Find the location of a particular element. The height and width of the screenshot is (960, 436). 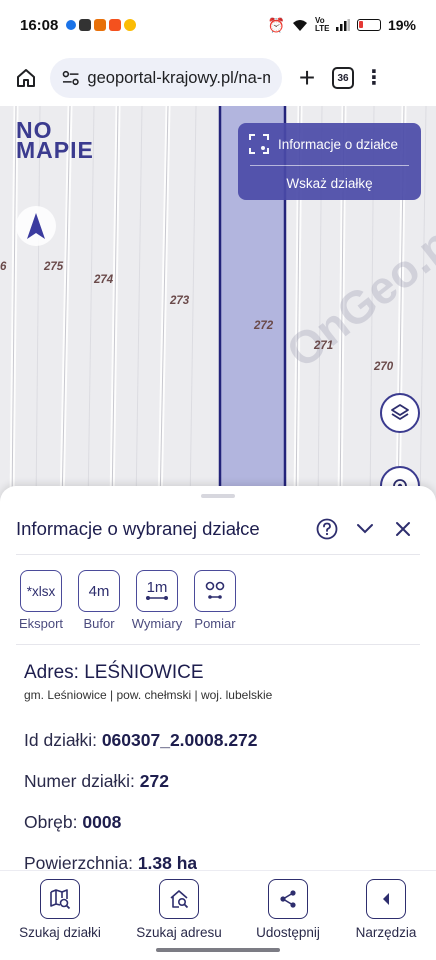

area-row: Powierzchnia: 1.38 ha is located at coordinates (110, 861).